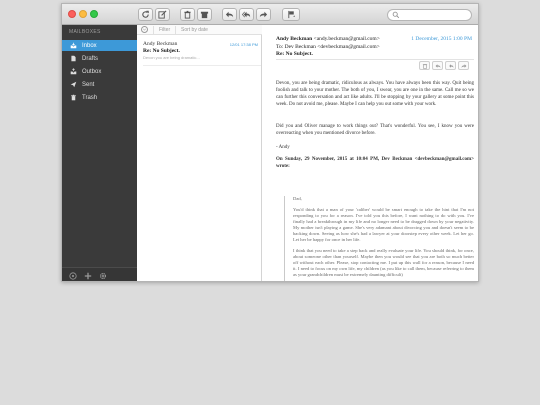 Image resolution: width=540 pixels, height=405 pixels. Describe the element at coordinates (73, 84) in the screenshot. I see `sent-icon` at that location.